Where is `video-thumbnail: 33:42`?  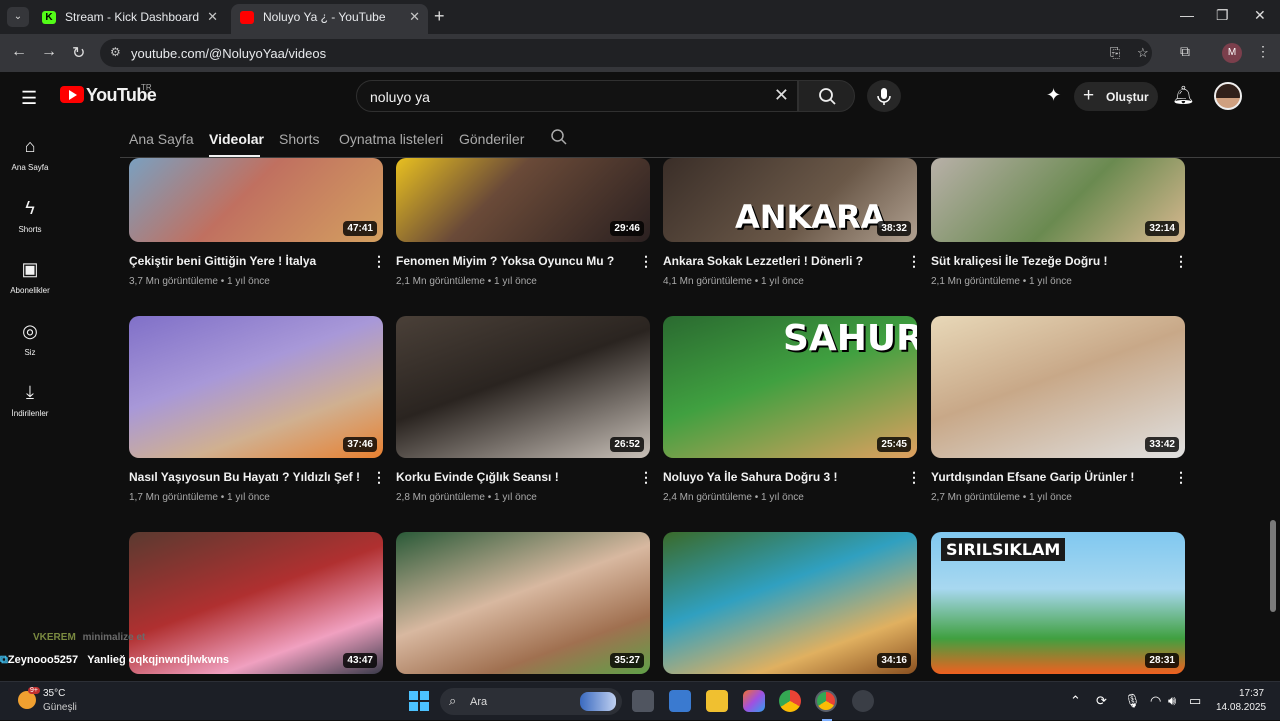
video-thumbnail: 33:42 is located at coordinates (1058, 387).